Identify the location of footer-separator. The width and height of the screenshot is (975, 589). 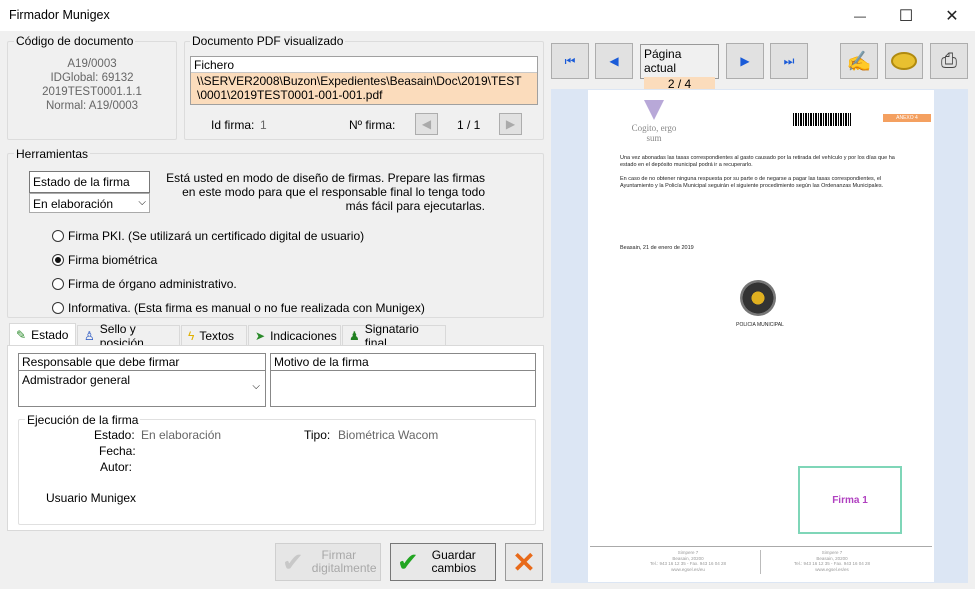
(760, 562).